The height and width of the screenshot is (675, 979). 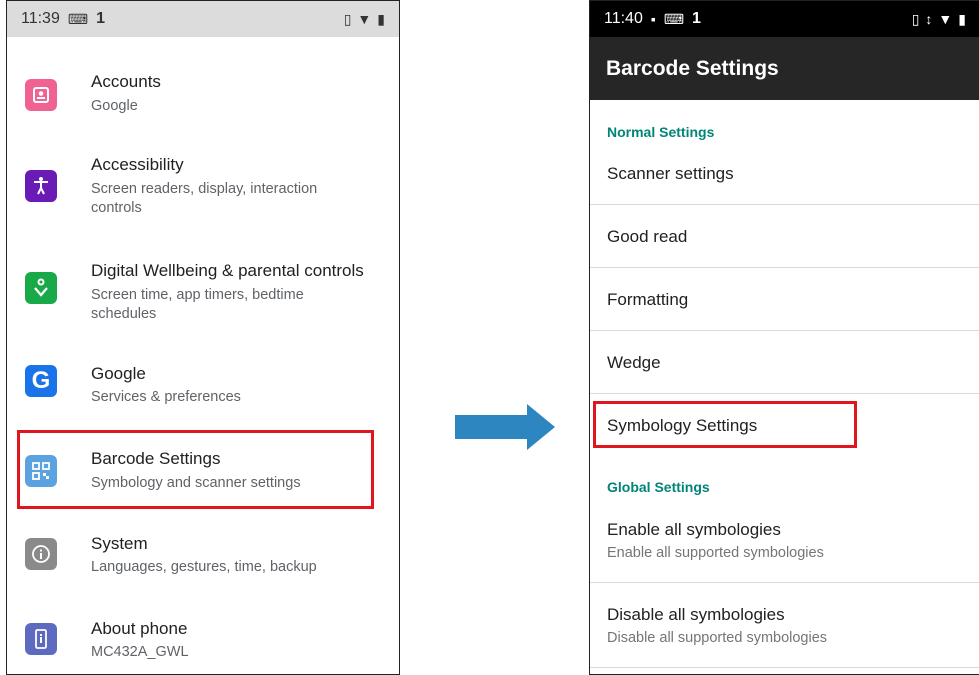 I want to click on setting-title: System, so click(x=119, y=543).